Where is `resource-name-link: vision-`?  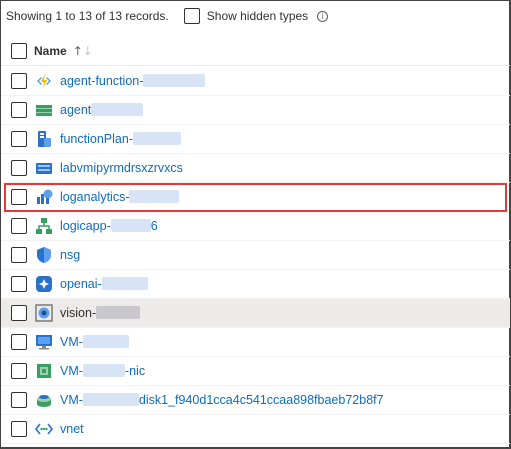 resource-name-link: vision- is located at coordinates (100, 313).